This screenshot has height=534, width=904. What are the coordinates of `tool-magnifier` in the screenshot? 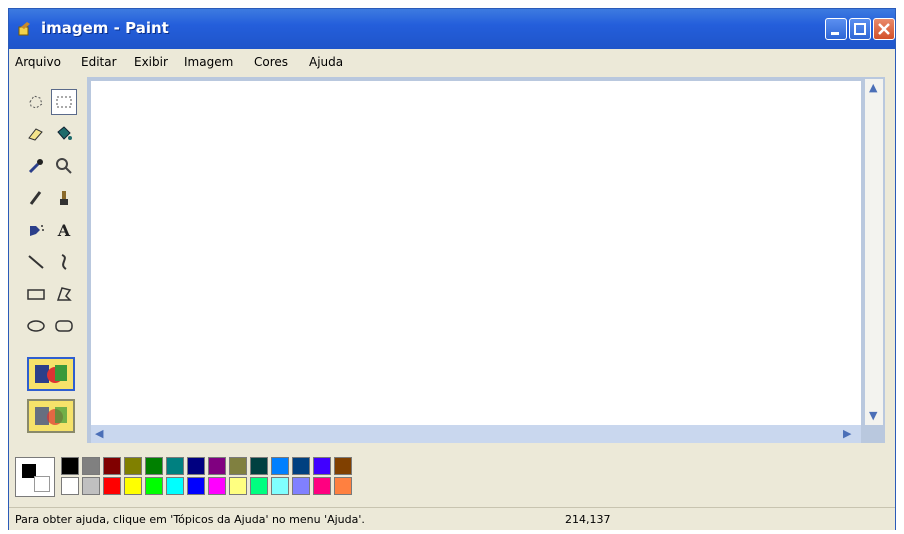 It's located at (64, 166).